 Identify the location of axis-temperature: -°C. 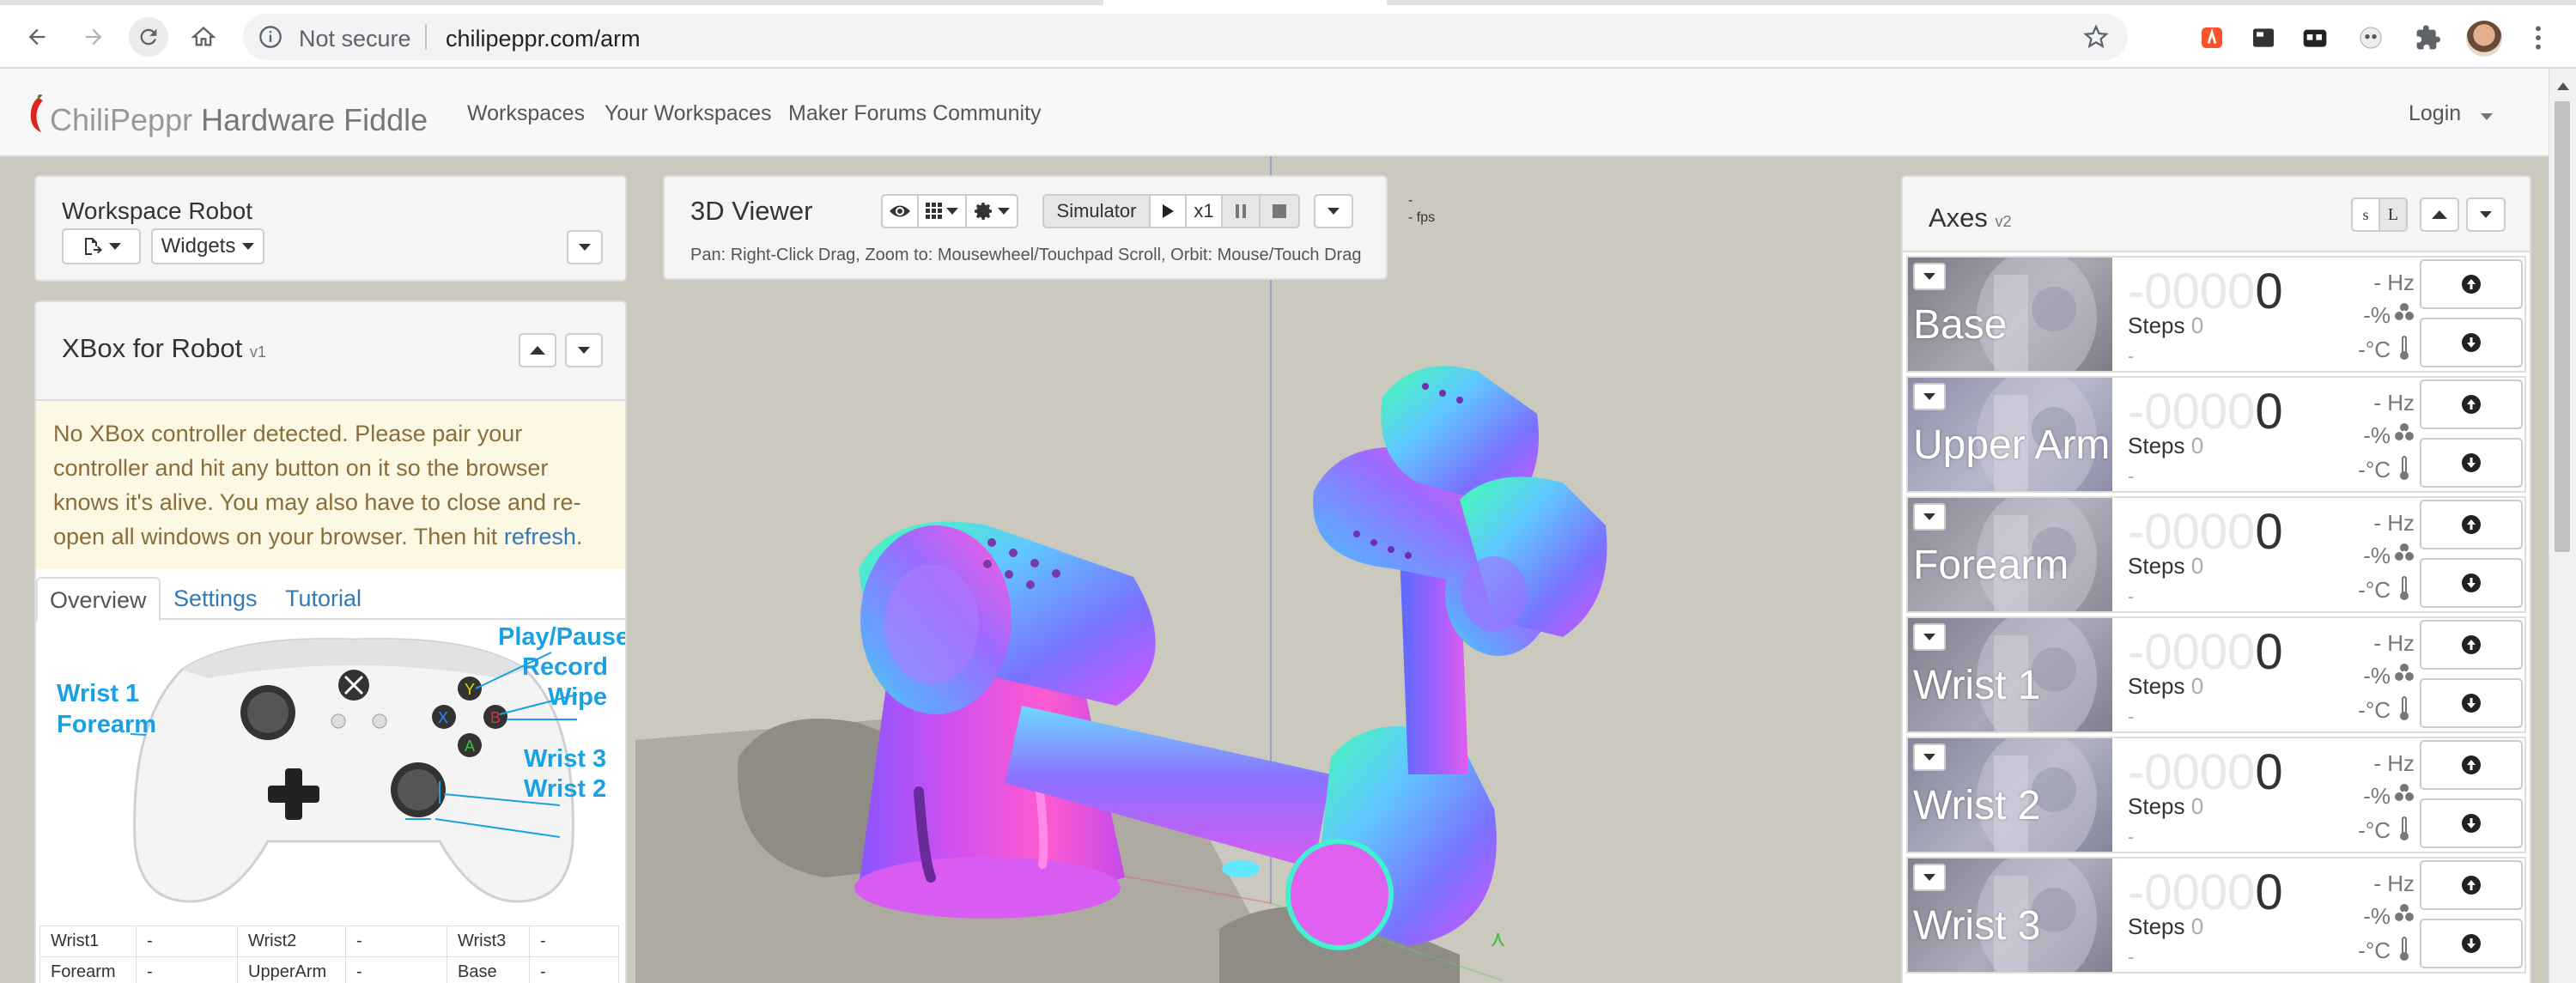
(2375, 590).